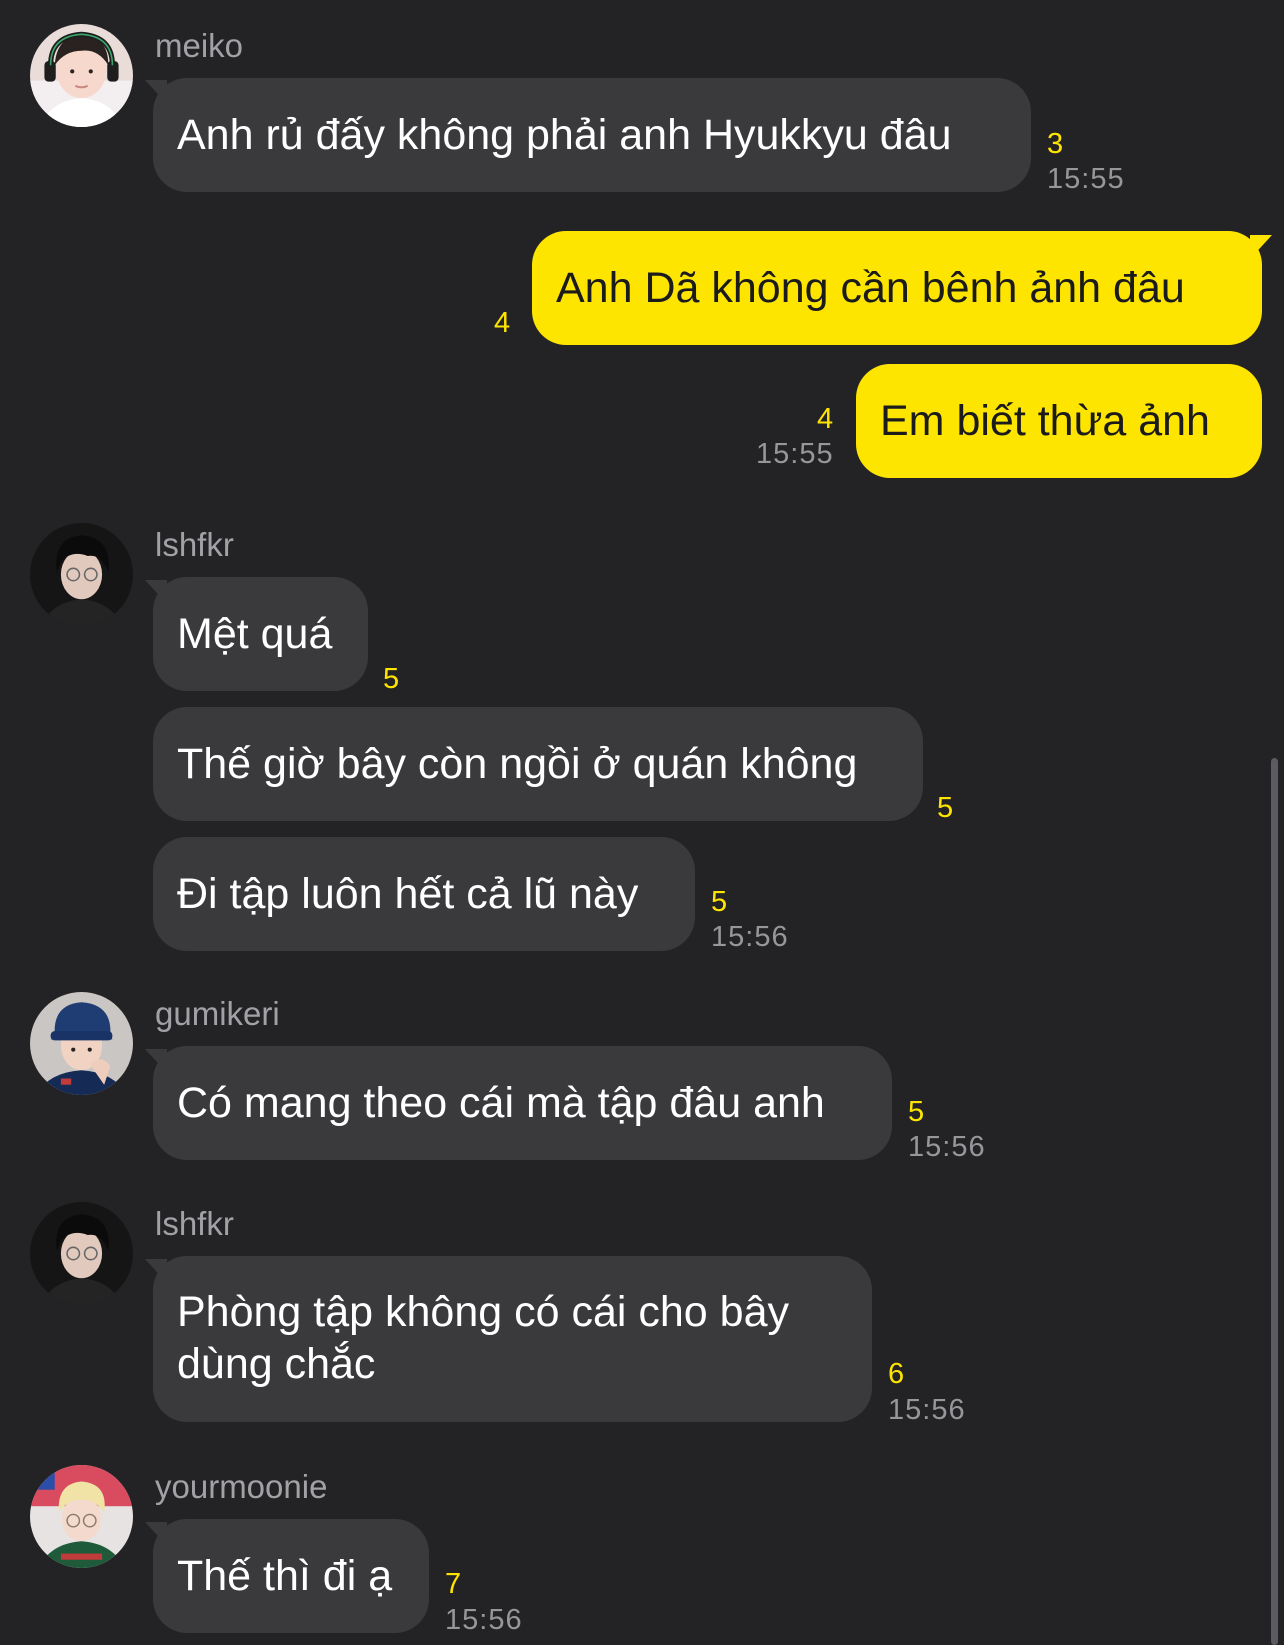 The height and width of the screenshot is (1645, 1284). I want to click on sender-name: yourmoonie, so click(241, 1486).